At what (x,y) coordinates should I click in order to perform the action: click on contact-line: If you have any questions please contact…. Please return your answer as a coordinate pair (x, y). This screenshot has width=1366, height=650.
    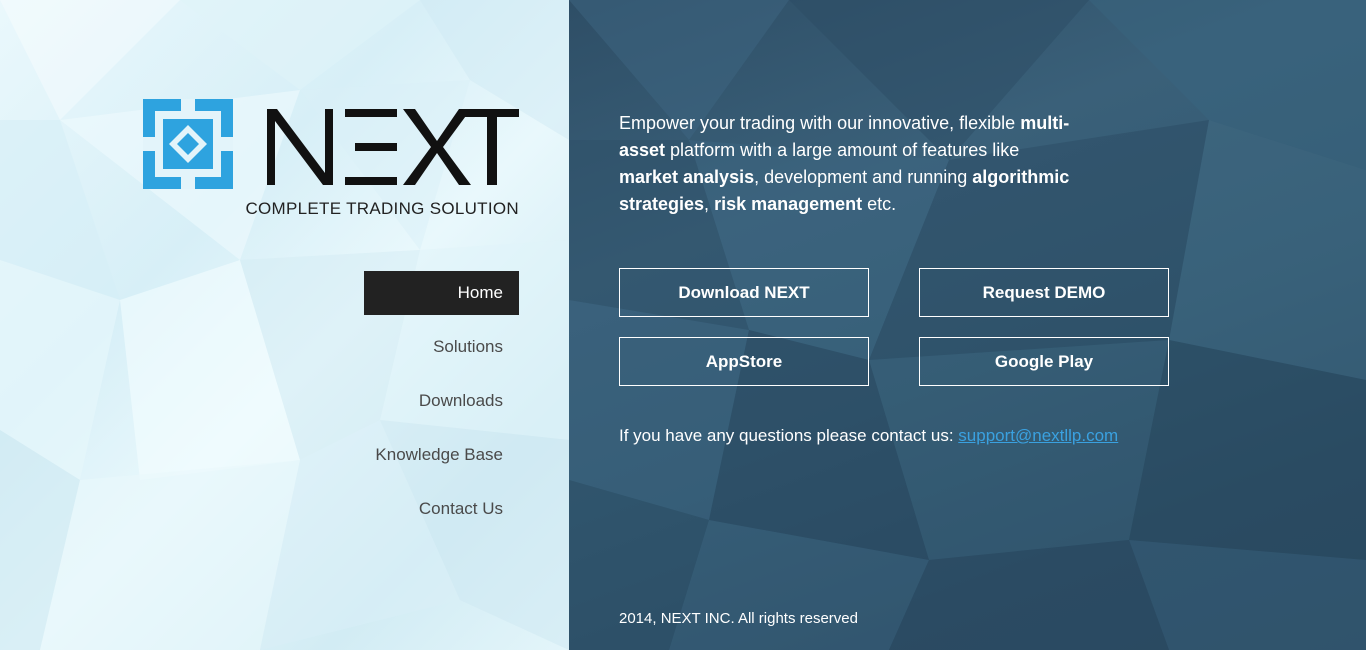
    Looking at the image, I should click on (868, 436).